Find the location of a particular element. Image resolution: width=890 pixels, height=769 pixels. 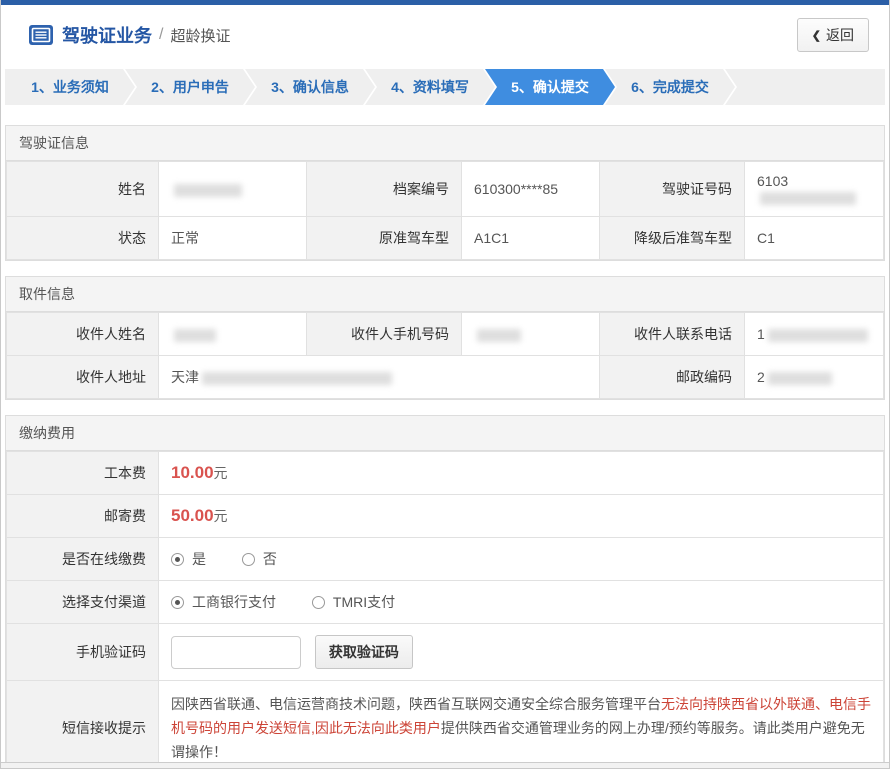

back-button: ❮ 返回 is located at coordinates (832, 35).